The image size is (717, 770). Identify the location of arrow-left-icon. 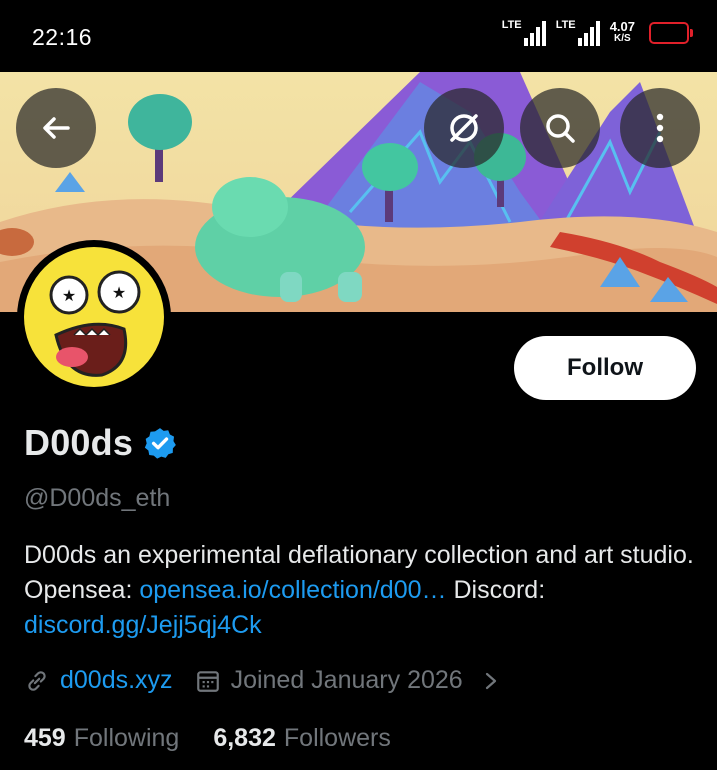
(56, 128).